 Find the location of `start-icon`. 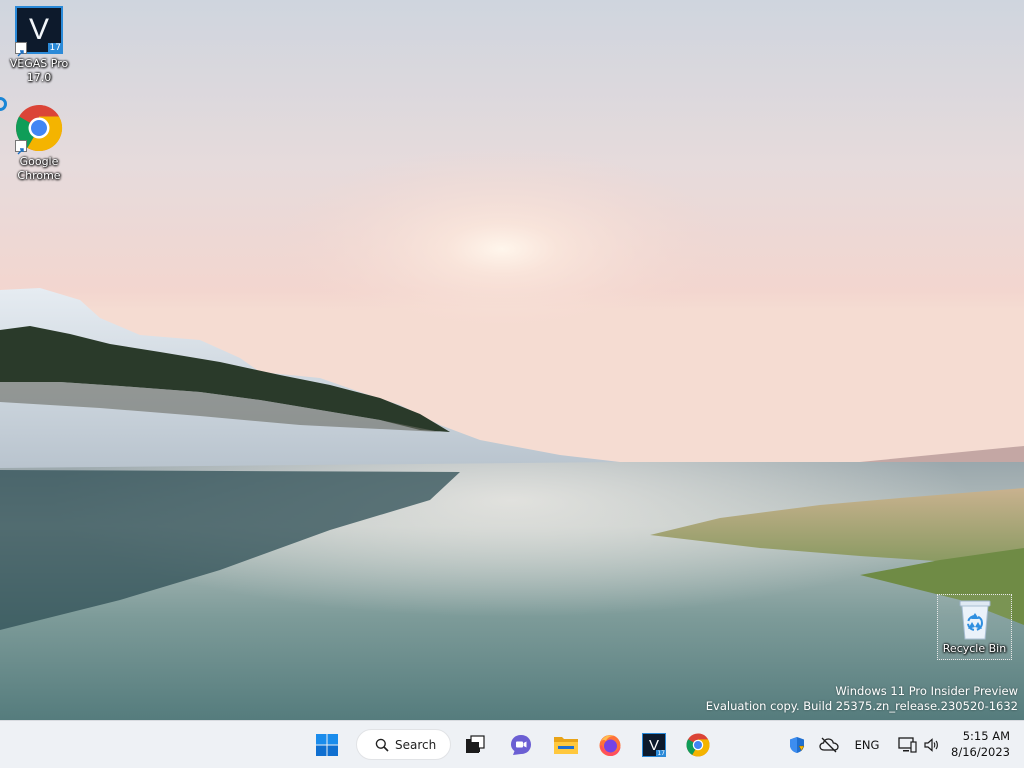

start-icon is located at coordinates (327, 745).